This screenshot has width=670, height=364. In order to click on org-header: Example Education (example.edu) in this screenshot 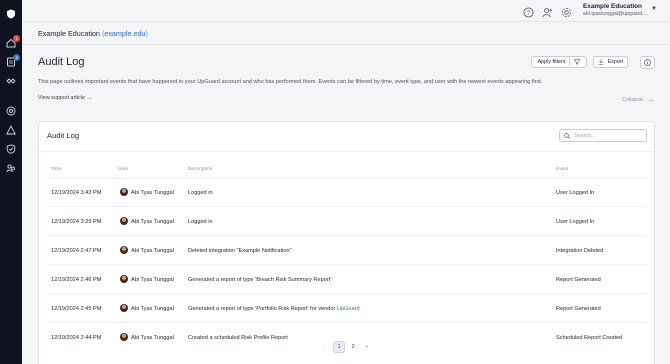, I will do `click(93, 33)`.